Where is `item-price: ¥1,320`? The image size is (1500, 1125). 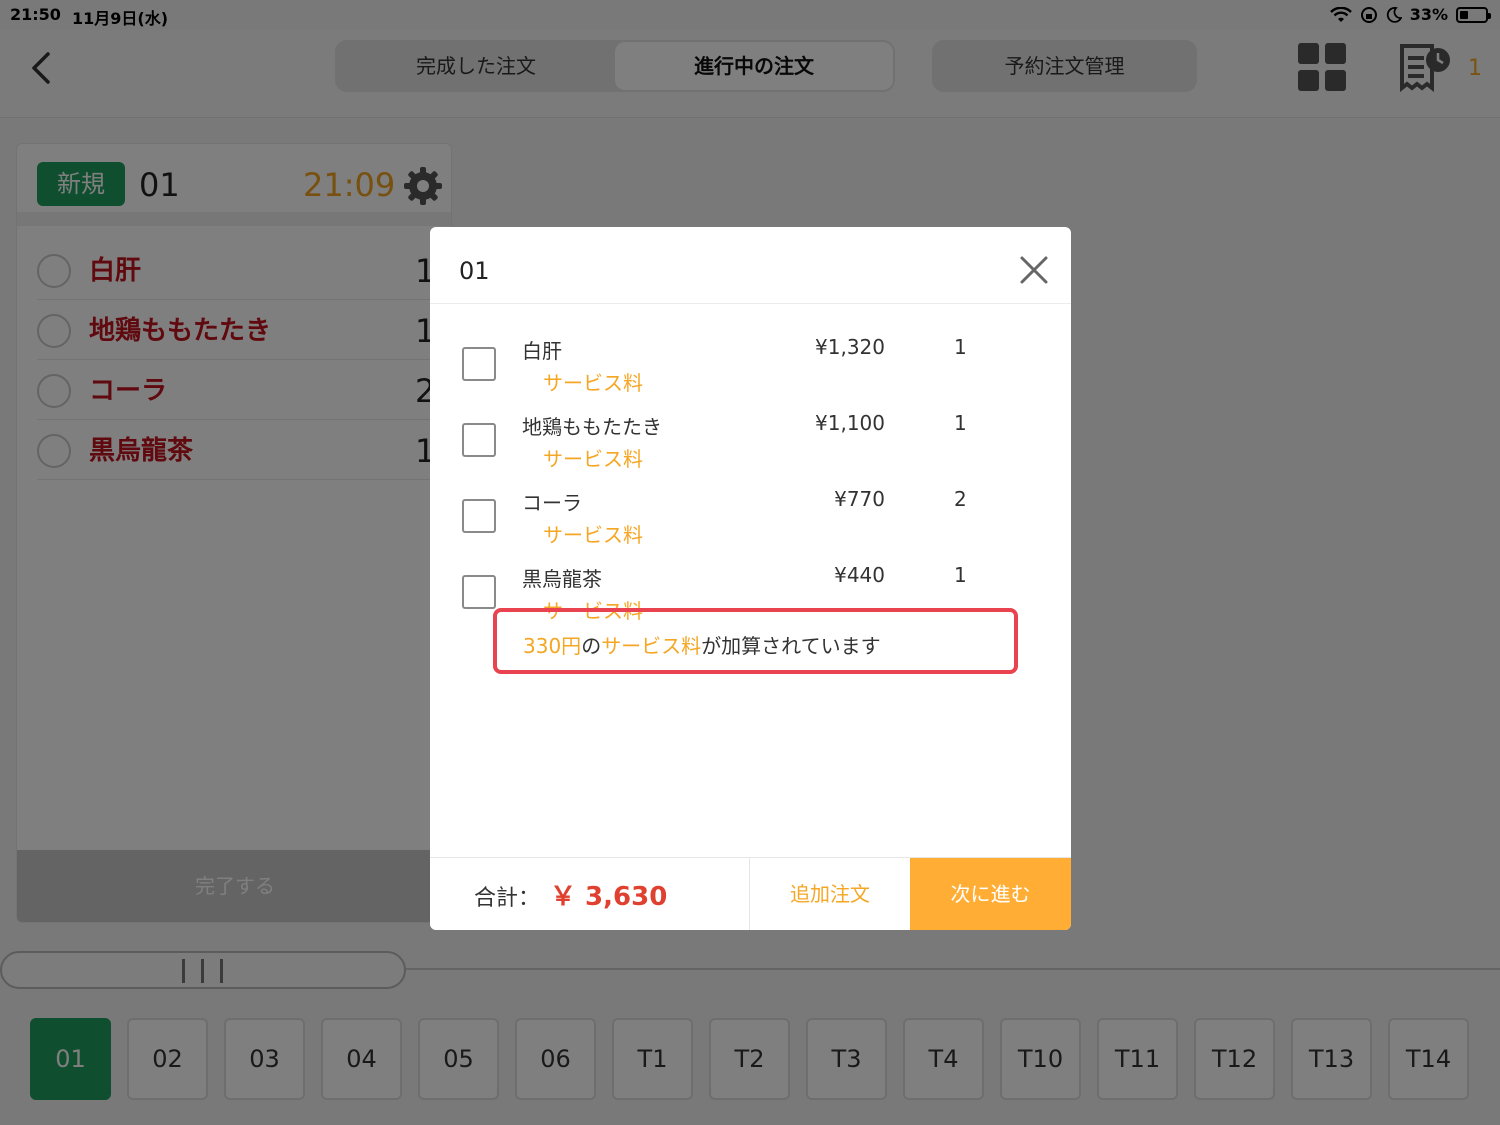
item-price: ¥1,320 is located at coordinates (850, 347).